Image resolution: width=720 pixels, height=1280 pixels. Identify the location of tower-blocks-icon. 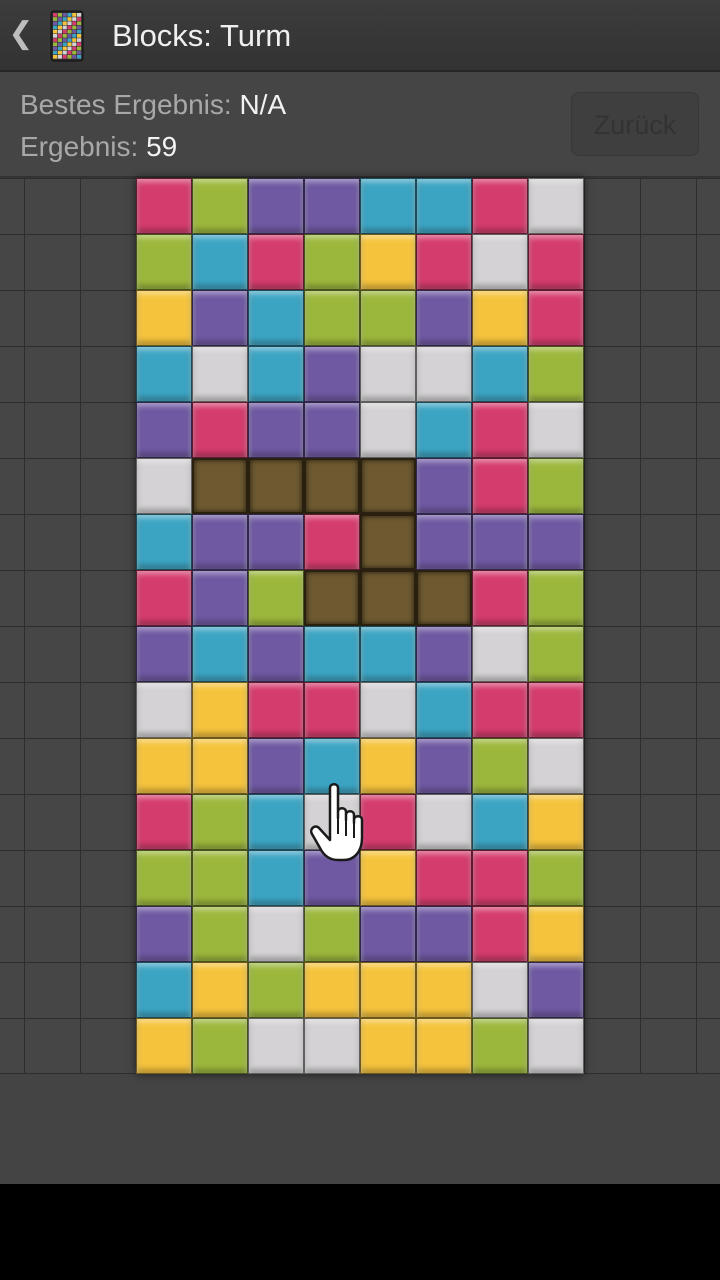
(67, 36).